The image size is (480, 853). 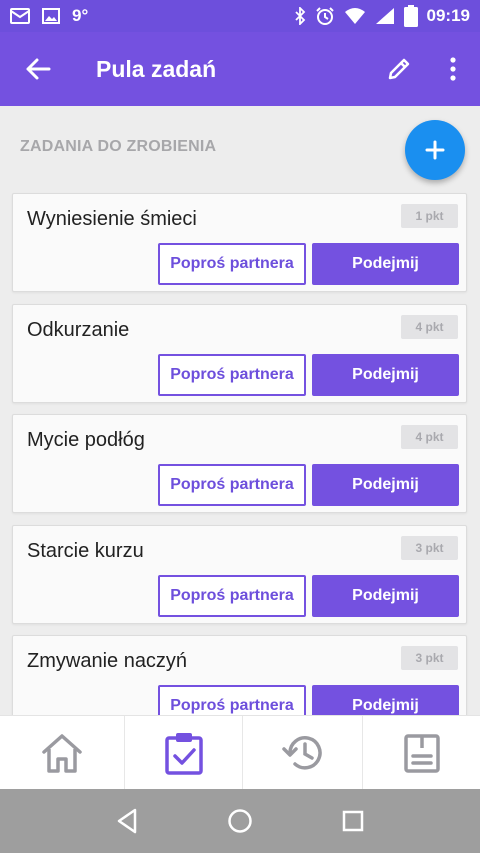 I want to click on nav-tab-home, so click(x=62, y=753).